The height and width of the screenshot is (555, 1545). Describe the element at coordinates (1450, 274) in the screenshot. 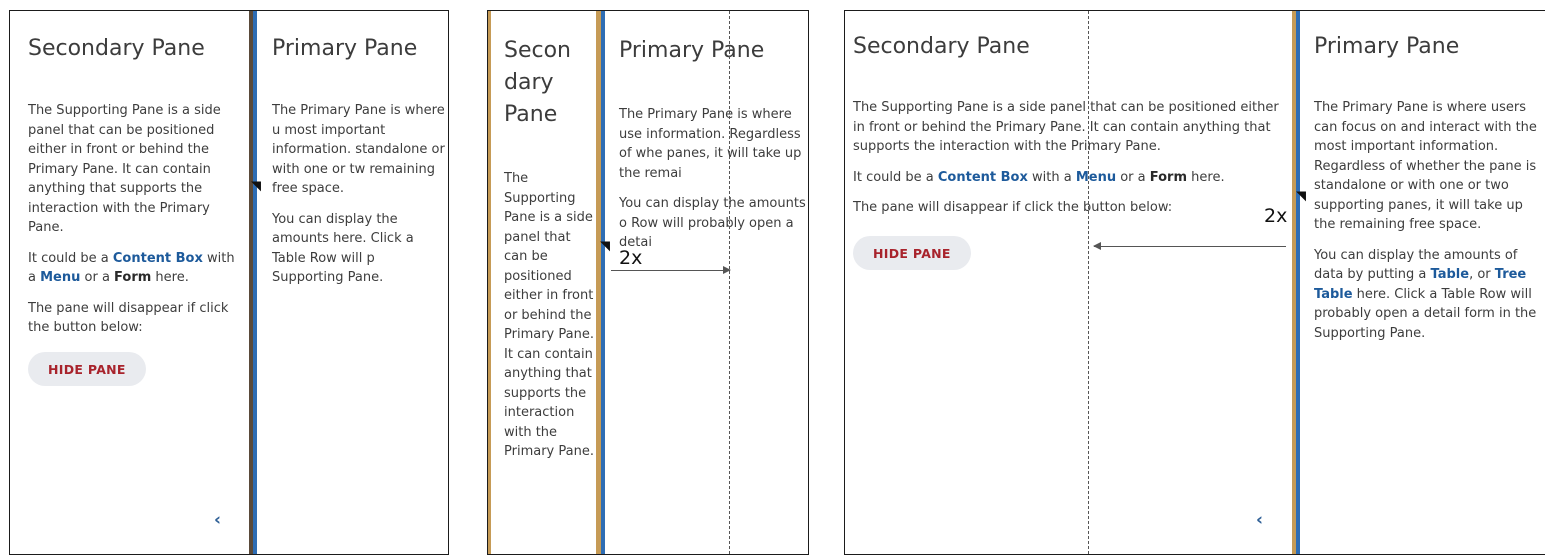

I see `table-link: Table` at that location.